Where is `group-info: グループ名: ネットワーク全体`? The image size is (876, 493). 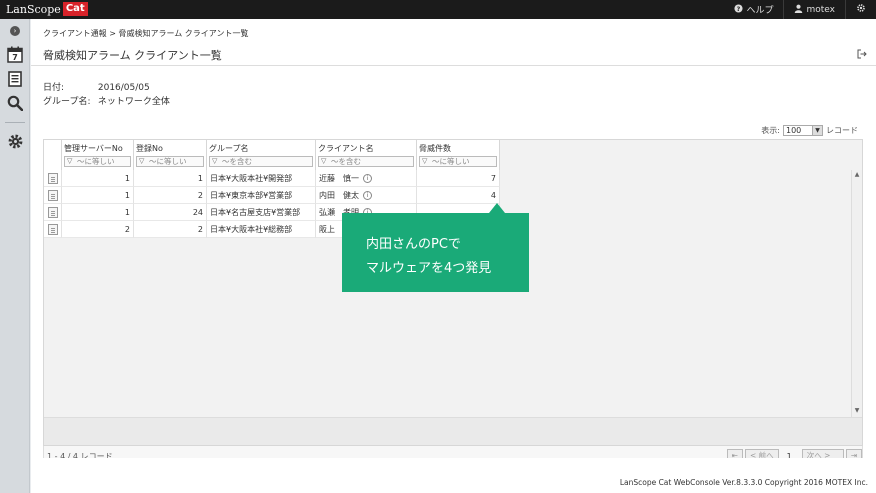 group-info: グループ名: ネットワーク全体 is located at coordinates (106, 100).